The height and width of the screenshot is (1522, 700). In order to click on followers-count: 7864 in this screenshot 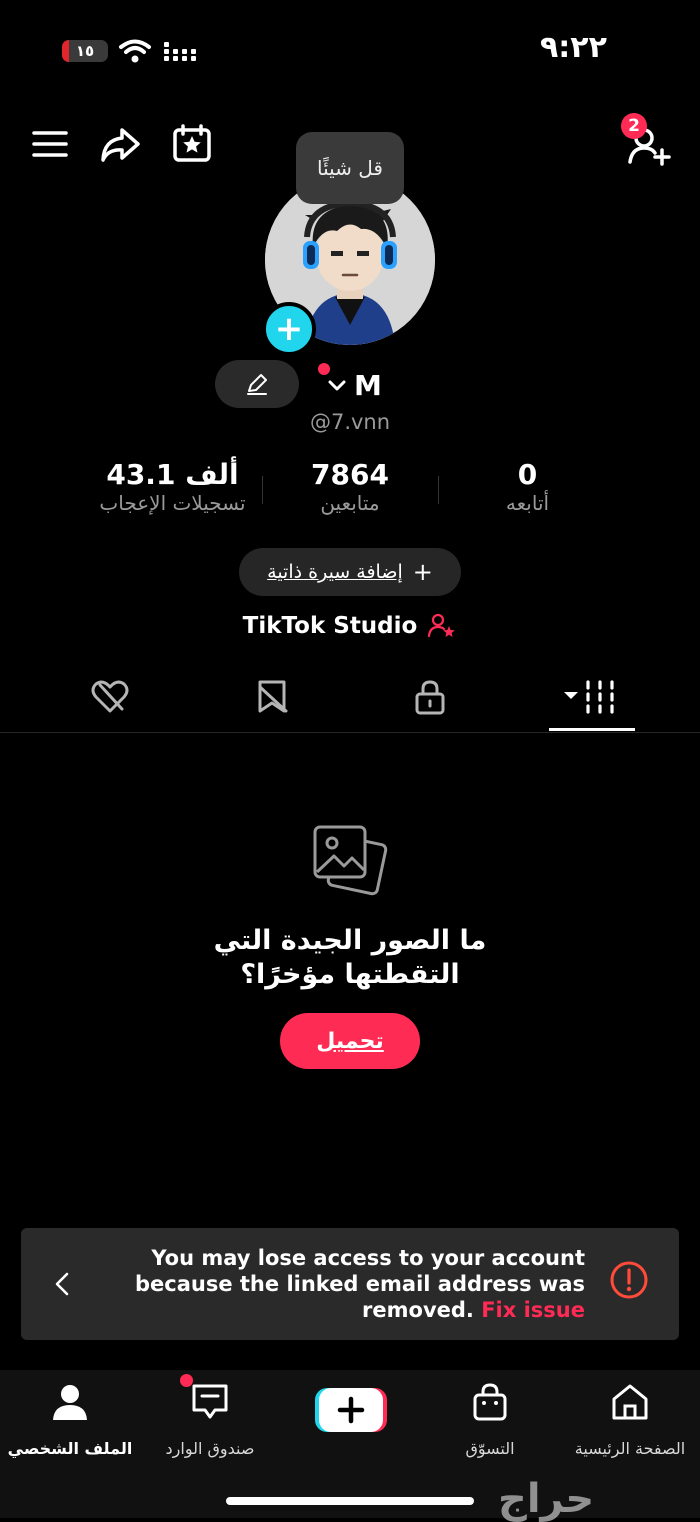, I will do `click(350, 474)`.